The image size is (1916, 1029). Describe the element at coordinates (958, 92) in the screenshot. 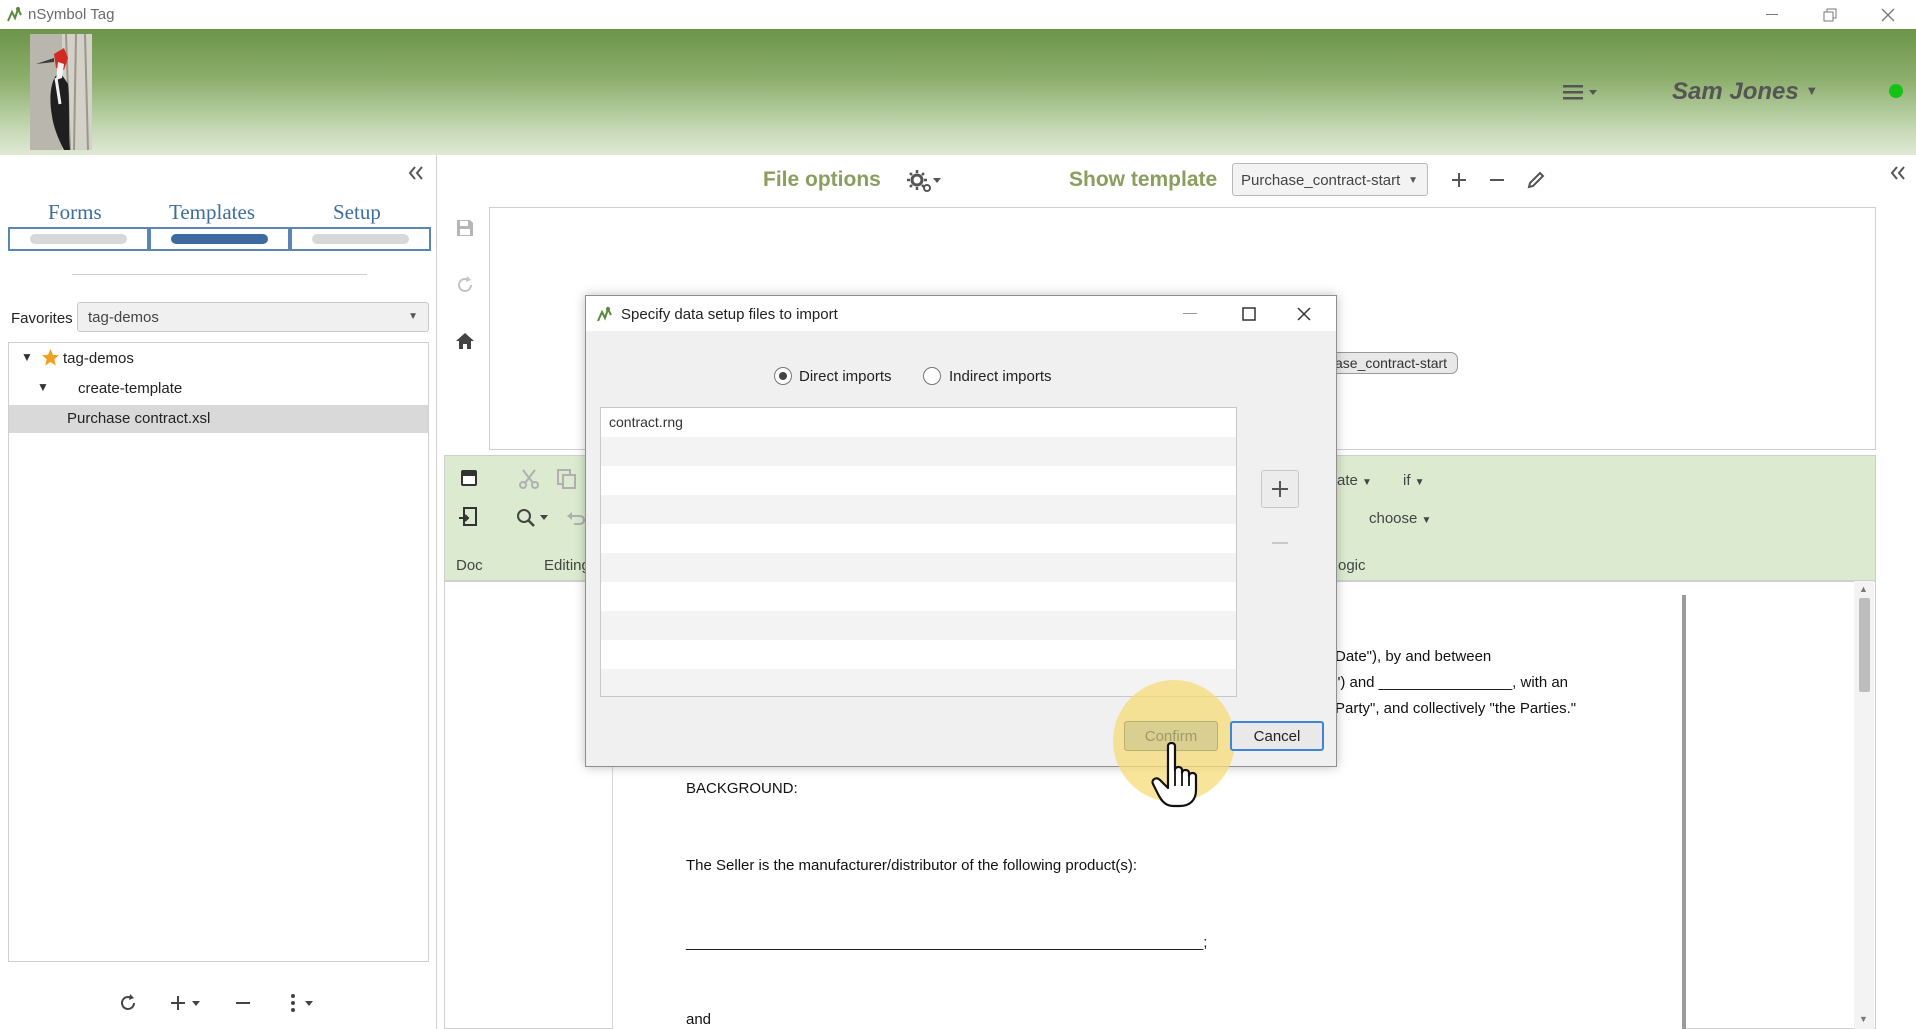

I see `header-banner` at that location.